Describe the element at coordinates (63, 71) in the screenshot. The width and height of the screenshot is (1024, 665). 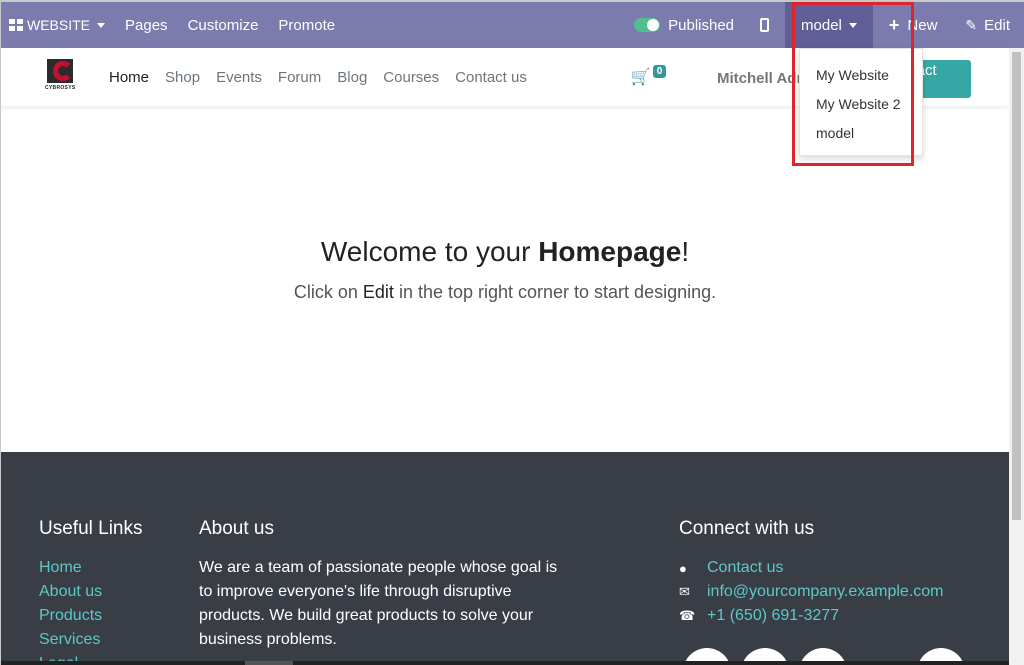
I see `logo-mark` at that location.